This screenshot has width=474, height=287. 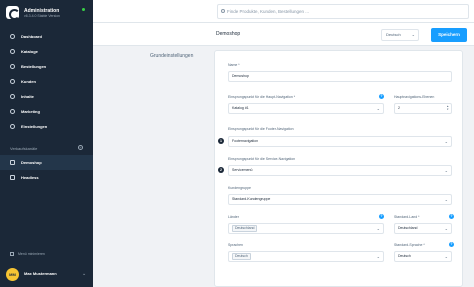 What do you see at coordinates (233, 217) in the screenshot?
I see `countries-label: Länder` at bounding box center [233, 217].